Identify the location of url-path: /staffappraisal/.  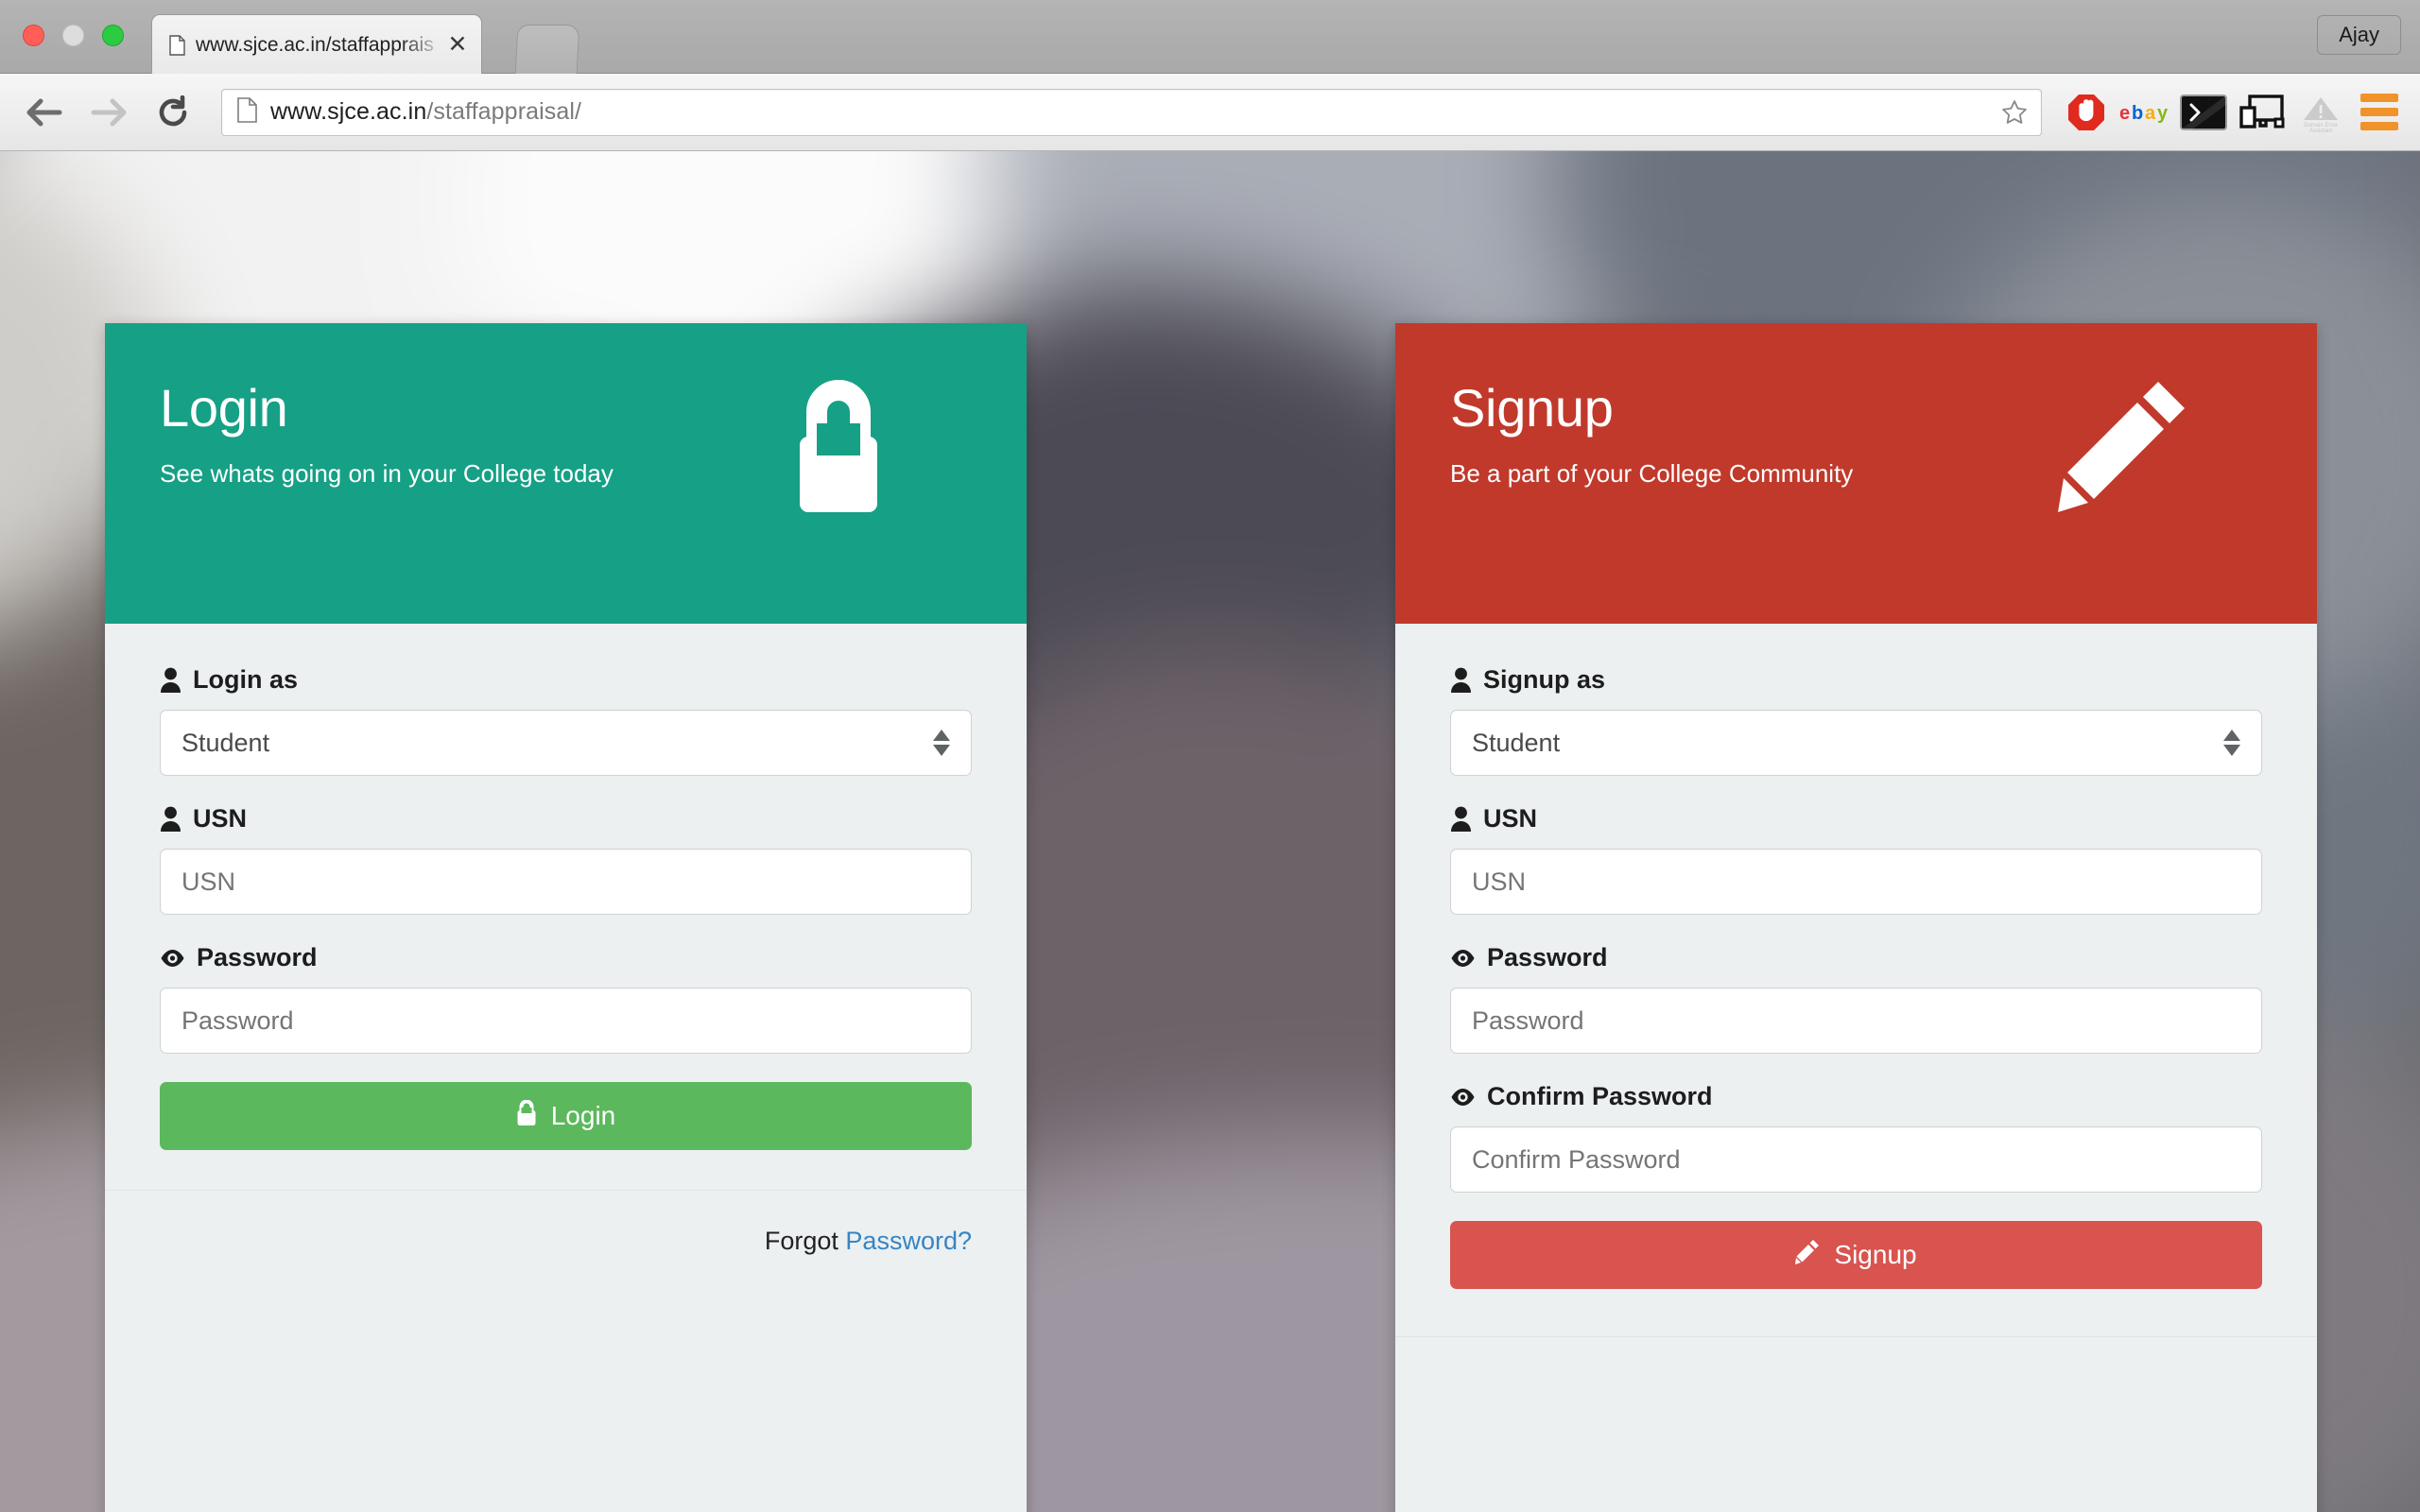
(504, 111).